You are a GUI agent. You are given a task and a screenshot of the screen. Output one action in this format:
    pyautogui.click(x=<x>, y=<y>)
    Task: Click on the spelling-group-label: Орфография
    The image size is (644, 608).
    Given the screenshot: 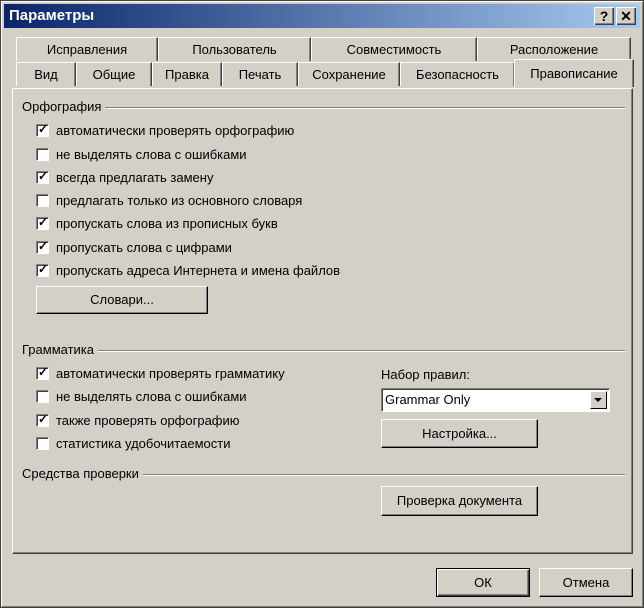 What is the action you would take?
    pyautogui.click(x=64, y=106)
    